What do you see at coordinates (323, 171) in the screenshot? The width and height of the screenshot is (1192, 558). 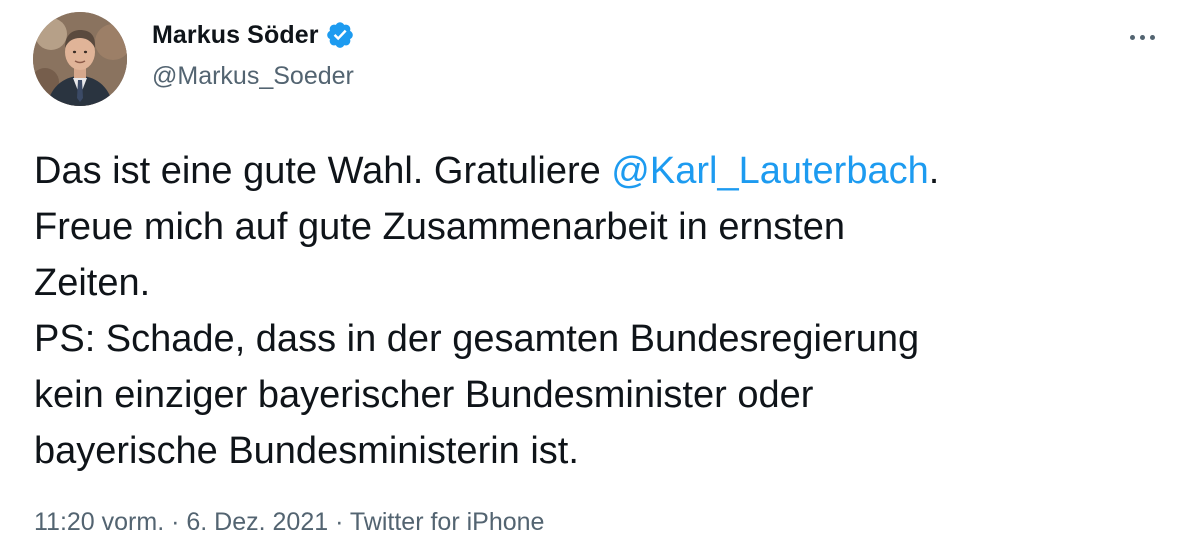 I see `tweet-text-segment: Das ist eine gute Wahl. Gratuliere` at bounding box center [323, 171].